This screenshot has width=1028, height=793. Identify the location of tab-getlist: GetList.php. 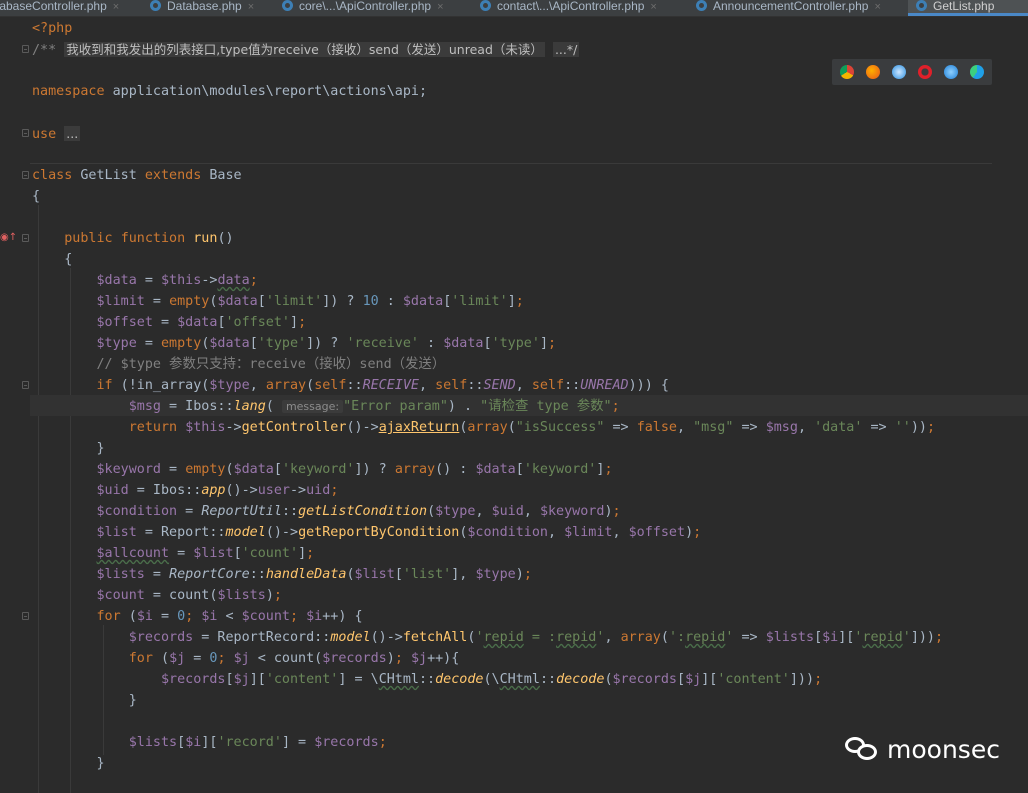
(968, 8).